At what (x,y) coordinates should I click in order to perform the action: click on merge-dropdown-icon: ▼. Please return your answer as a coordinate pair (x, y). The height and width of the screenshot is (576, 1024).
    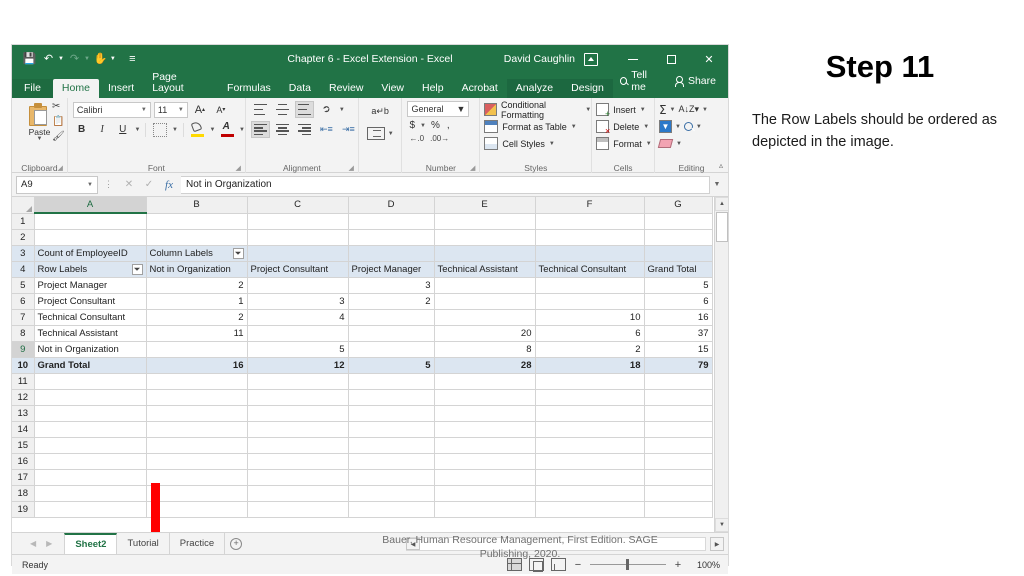
    Looking at the image, I should click on (391, 134).